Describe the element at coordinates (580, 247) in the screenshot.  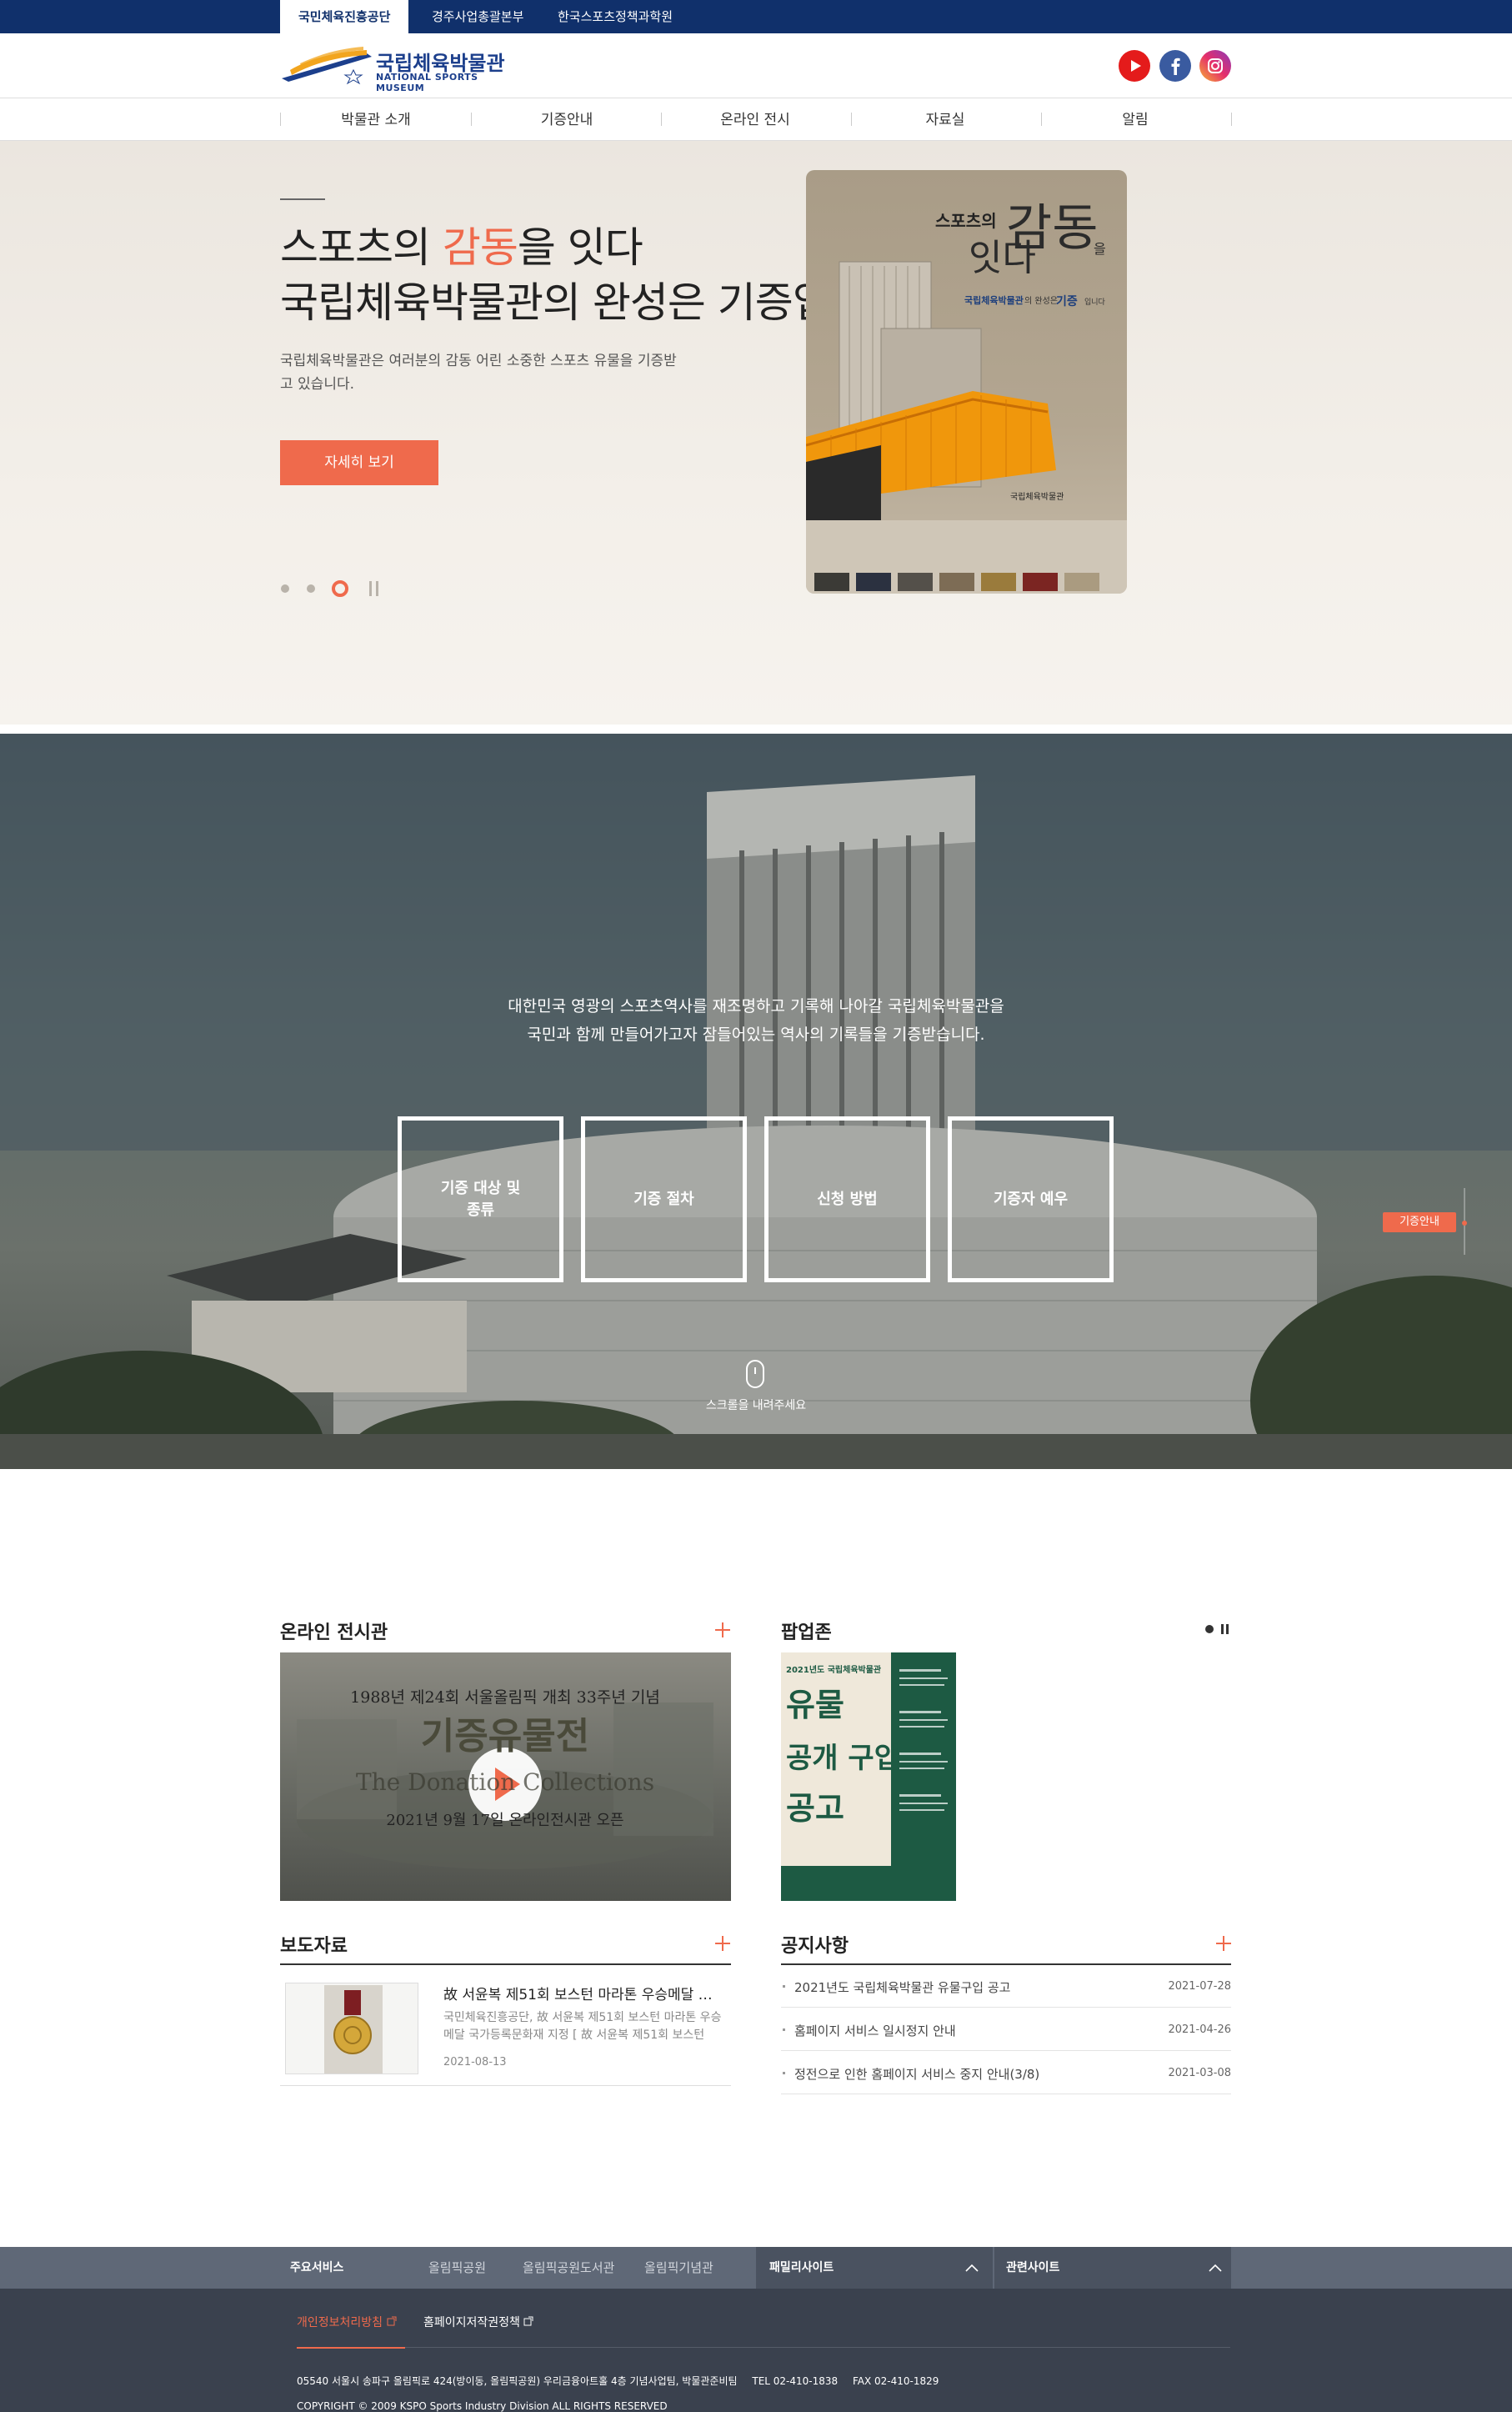
I see `hero-title-part: 을 잇다` at that location.